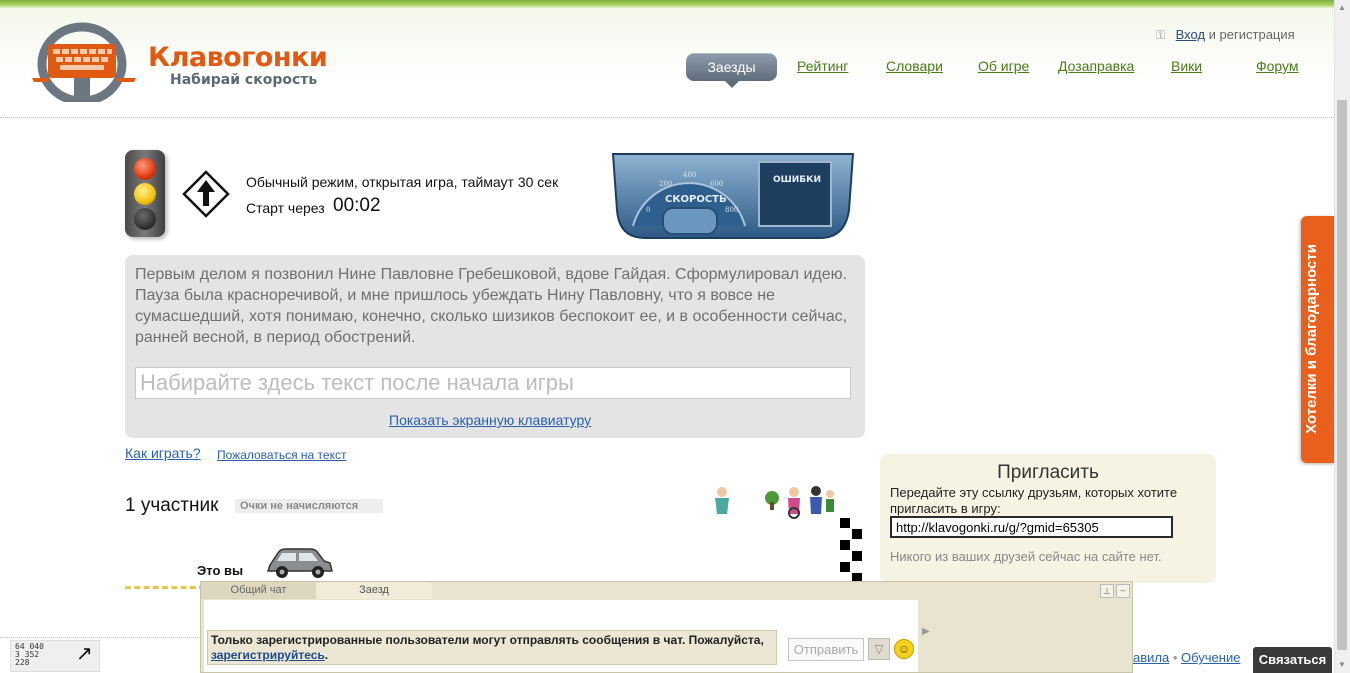  I want to click on typing-input, so click(493, 383).